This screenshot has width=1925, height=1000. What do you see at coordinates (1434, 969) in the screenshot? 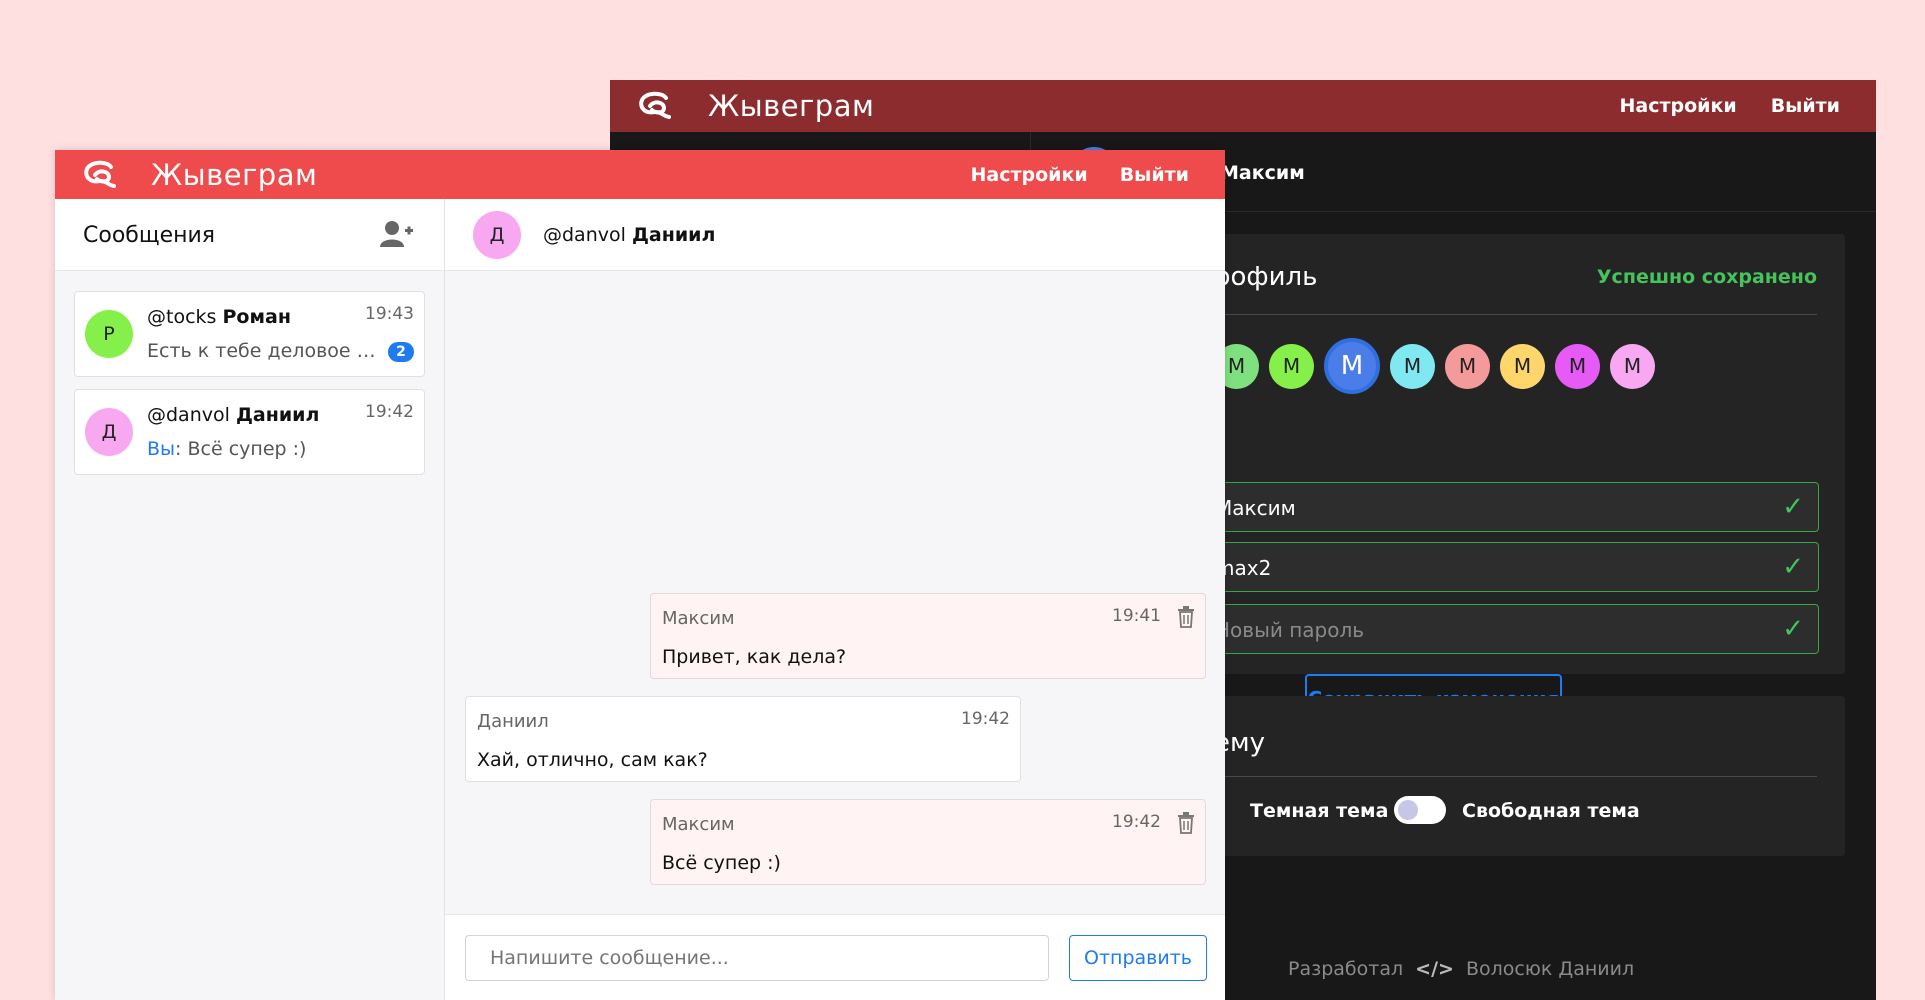
I see `code-icon: </>` at bounding box center [1434, 969].